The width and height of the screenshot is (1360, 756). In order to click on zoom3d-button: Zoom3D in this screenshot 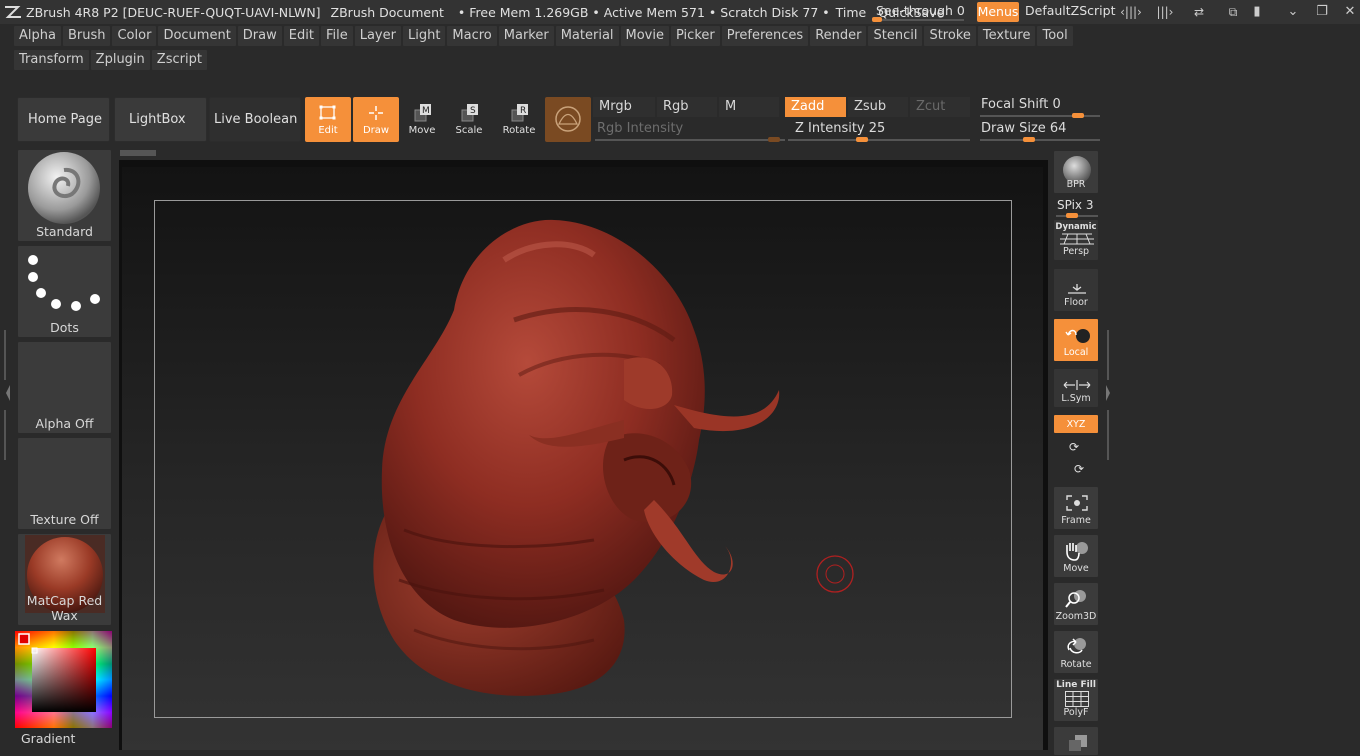, I will do `click(1076, 604)`.